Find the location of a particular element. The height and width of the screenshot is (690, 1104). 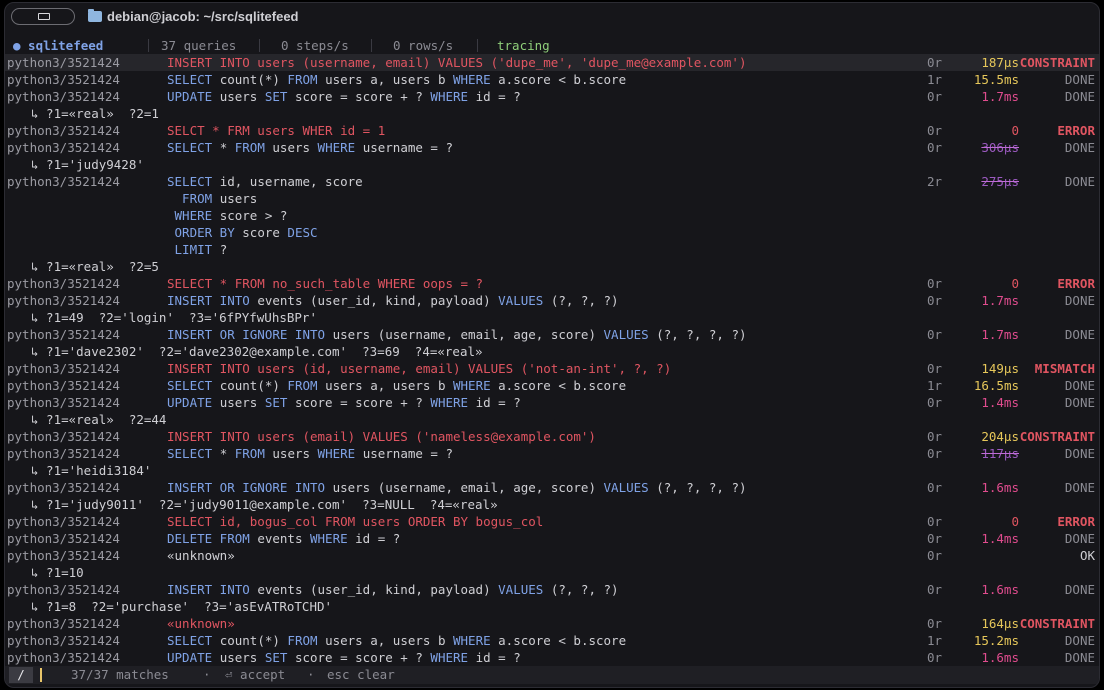

sql-token: SELCT * FRM users WHER id = 1 is located at coordinates (276, 130).